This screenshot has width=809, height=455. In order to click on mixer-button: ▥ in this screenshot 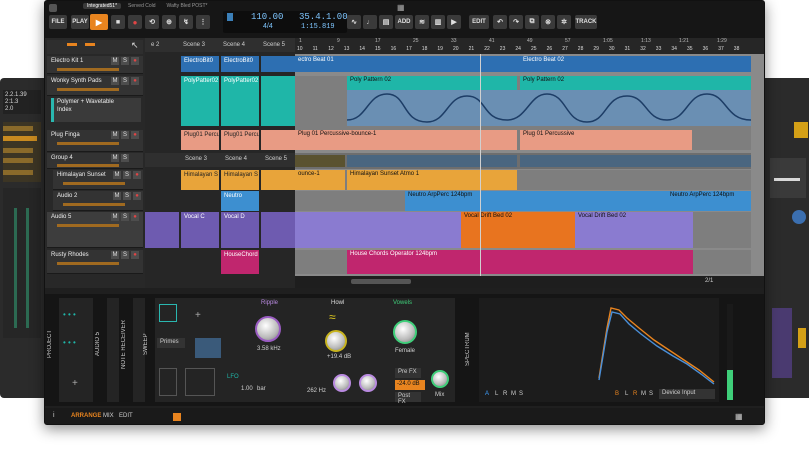, I will do `click(438, 22)`.